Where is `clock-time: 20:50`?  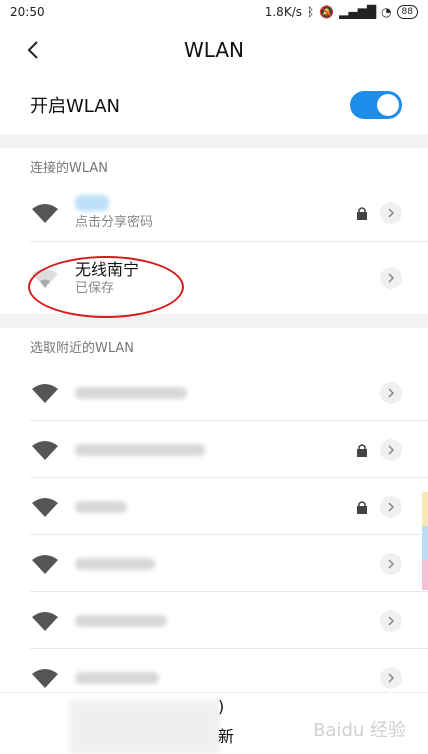
clock-time: 20:50 is located at coordinates (27, 12).